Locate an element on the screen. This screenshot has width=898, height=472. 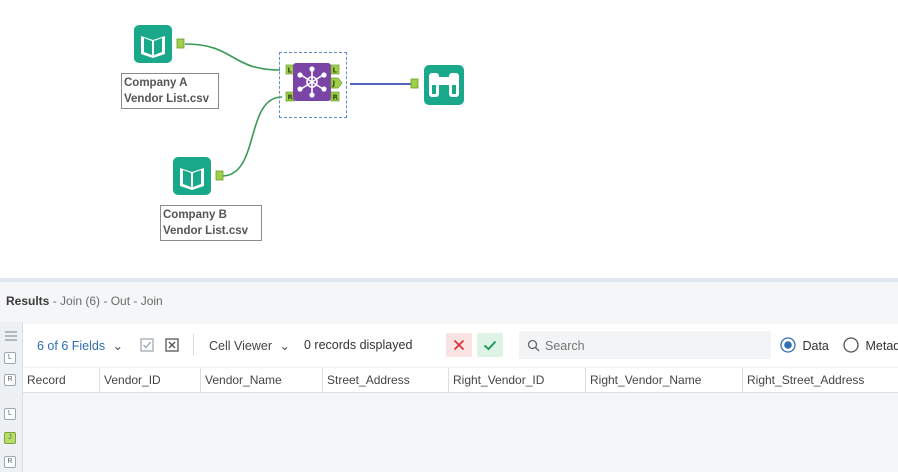
cell-viewer-label: Cell Viewer is located at coordinates (240, 346).